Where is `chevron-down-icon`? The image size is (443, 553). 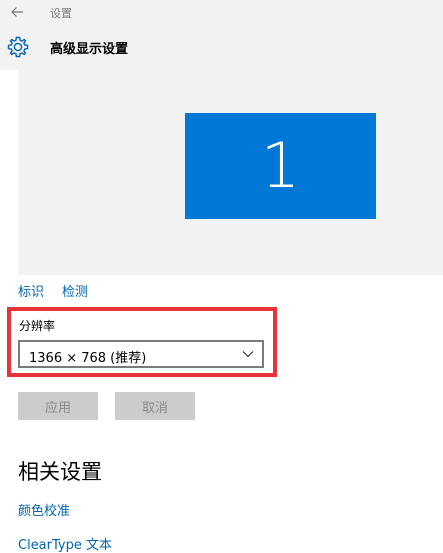
chevron-down-icon is located at coordinates (248, 354).